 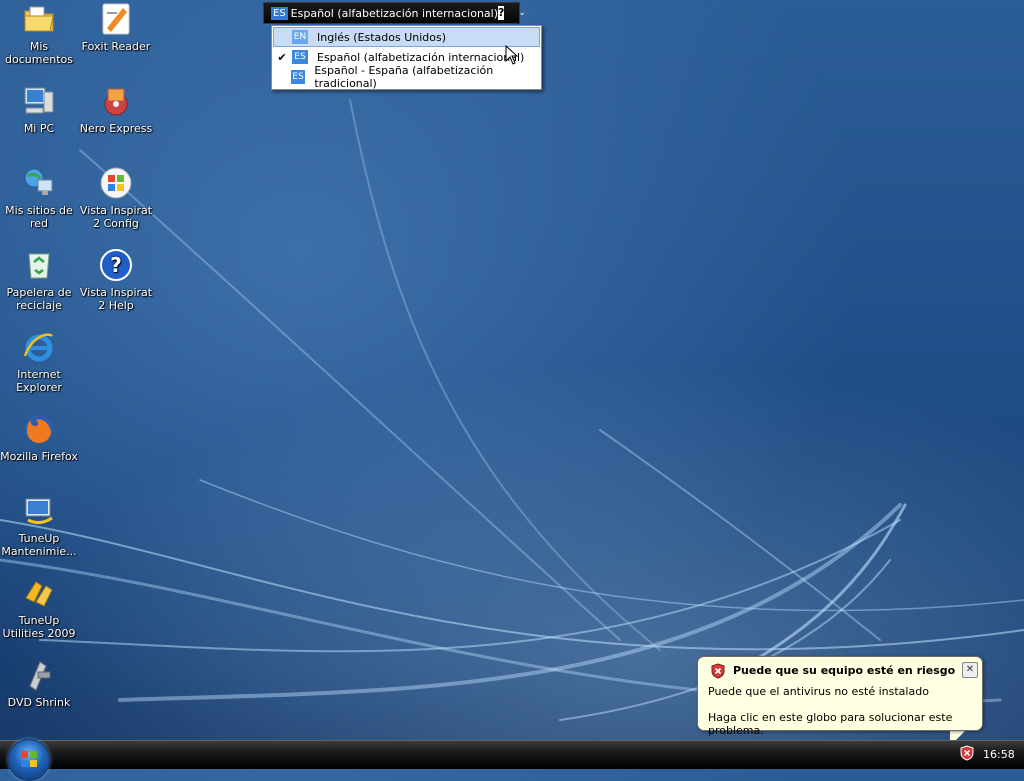 What do you see at coordinates (39, 280) in the screenshot?
I see `desktop-icon-papelera-de-reciclaje: Papelera de reciclaje` at bounding box center [39, 280].